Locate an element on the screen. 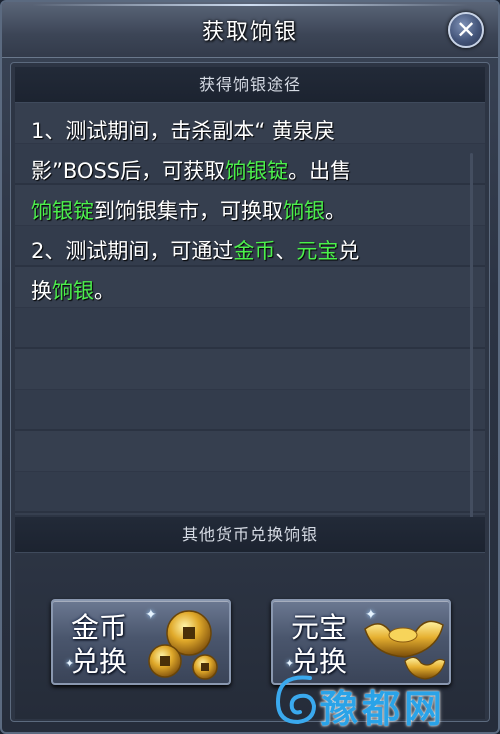 This screenshot has height=734, width=500. ingot-exchange-label: 元宝 兑换 is located at coordinates (331, 645).